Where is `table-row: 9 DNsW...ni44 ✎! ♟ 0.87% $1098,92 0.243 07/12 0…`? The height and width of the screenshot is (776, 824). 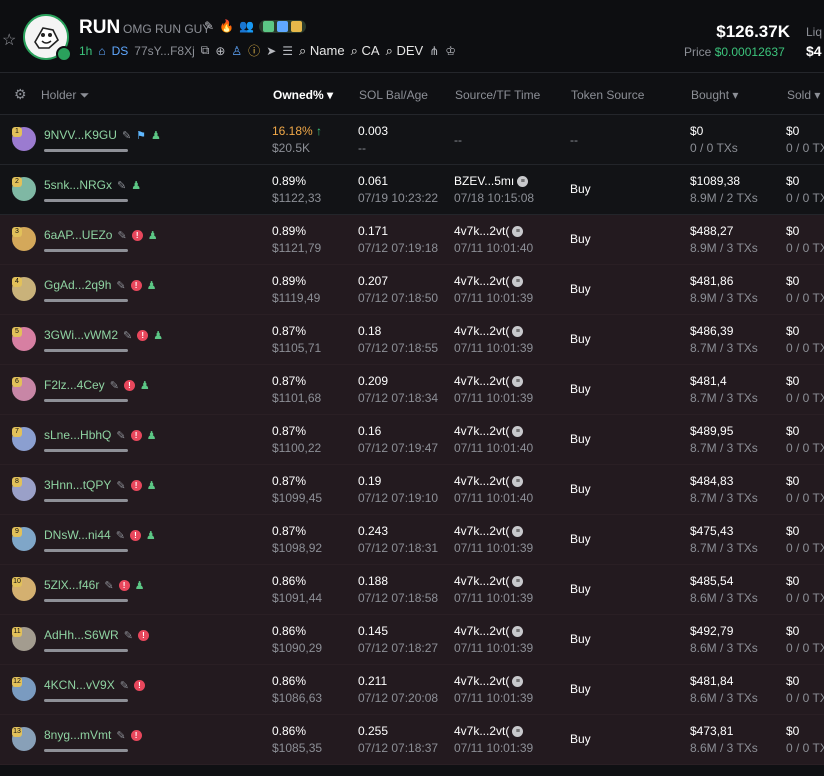 table-row: 9 DNsW...ni44 ✎! ♟ 0.87% $1098,92 0.243 07/12 0… is located at coordinates (412, 540).